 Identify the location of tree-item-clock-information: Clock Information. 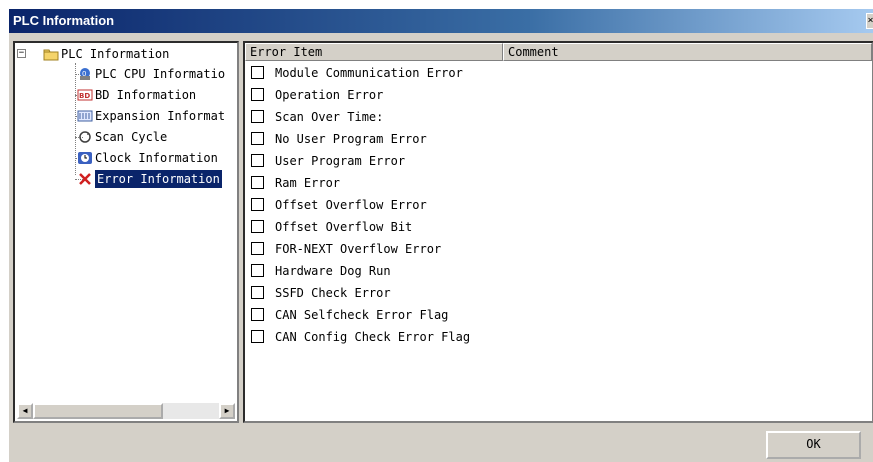
(126, 158).